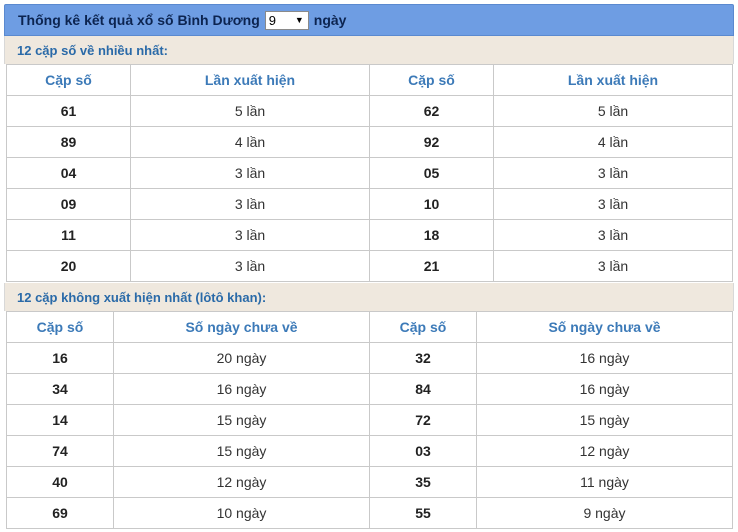 This screenshot has width=738, height=532. What do you see at coordinates (60, 389) in the screenshot?
I see `pair-number: 34` at bounding box center [60, 389].